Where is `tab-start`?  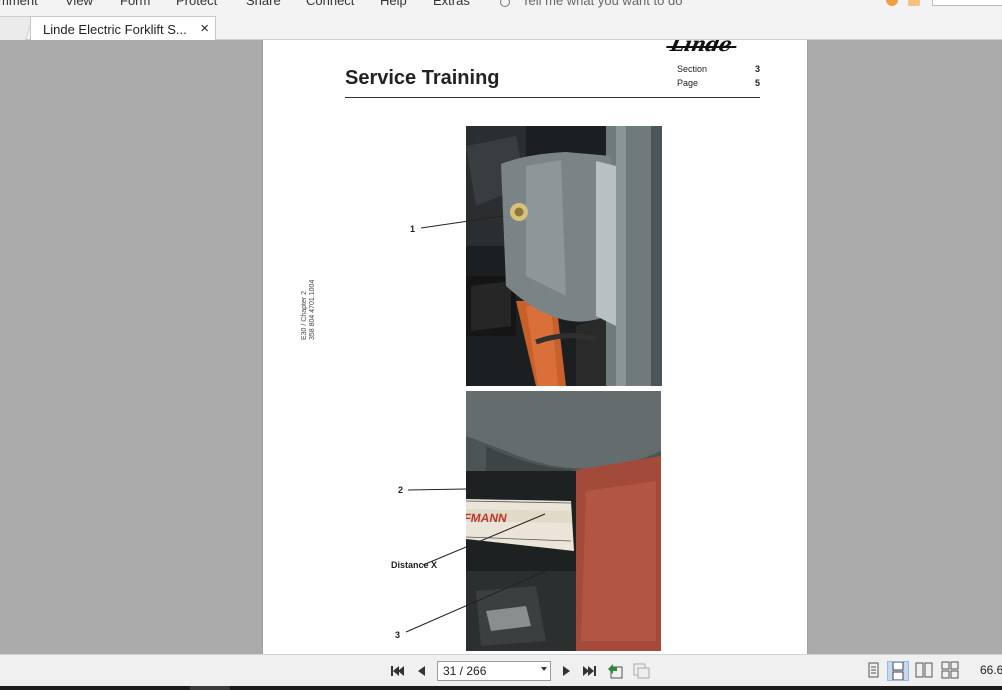
tab-start is located at coordinates (17, 28).